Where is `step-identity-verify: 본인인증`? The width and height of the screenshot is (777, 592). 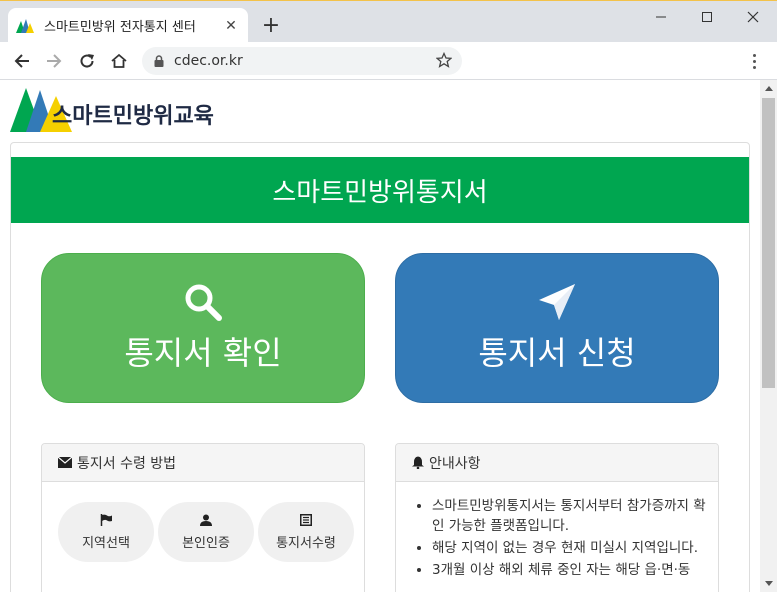 step-identity-verify: 본인인증 is located at coordinates (206, 532).